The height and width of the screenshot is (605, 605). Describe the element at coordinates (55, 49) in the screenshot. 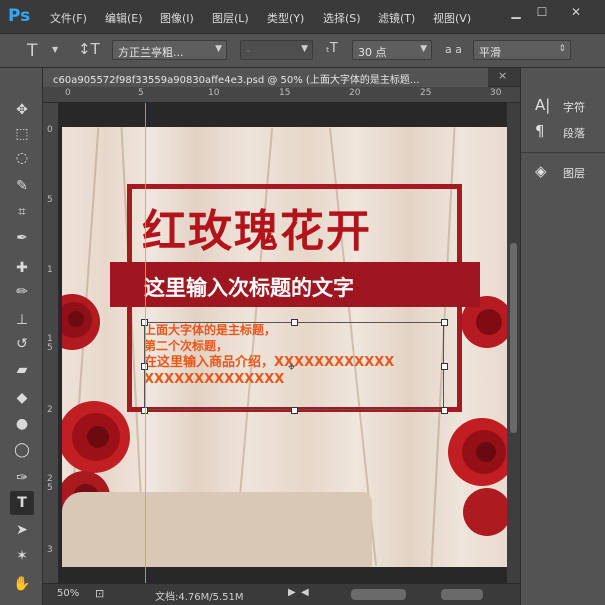

I see `preset-dropdown-arrow-icon: ▼` at that location.